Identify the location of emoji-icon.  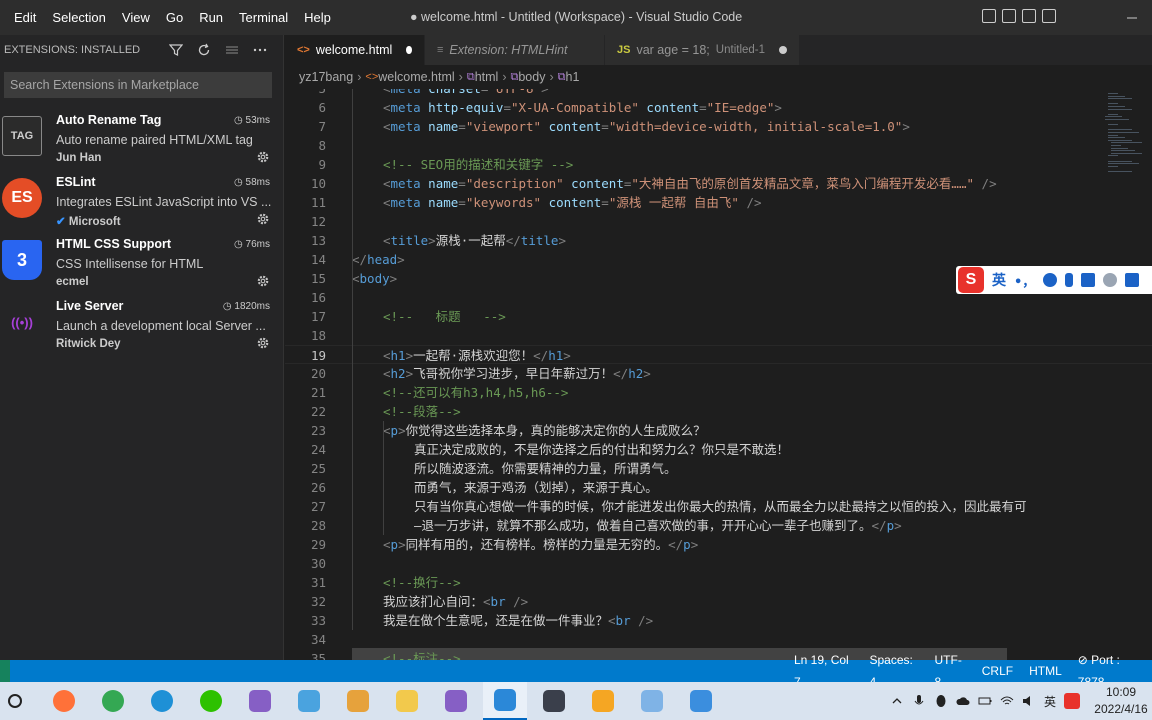
(1050, 280).